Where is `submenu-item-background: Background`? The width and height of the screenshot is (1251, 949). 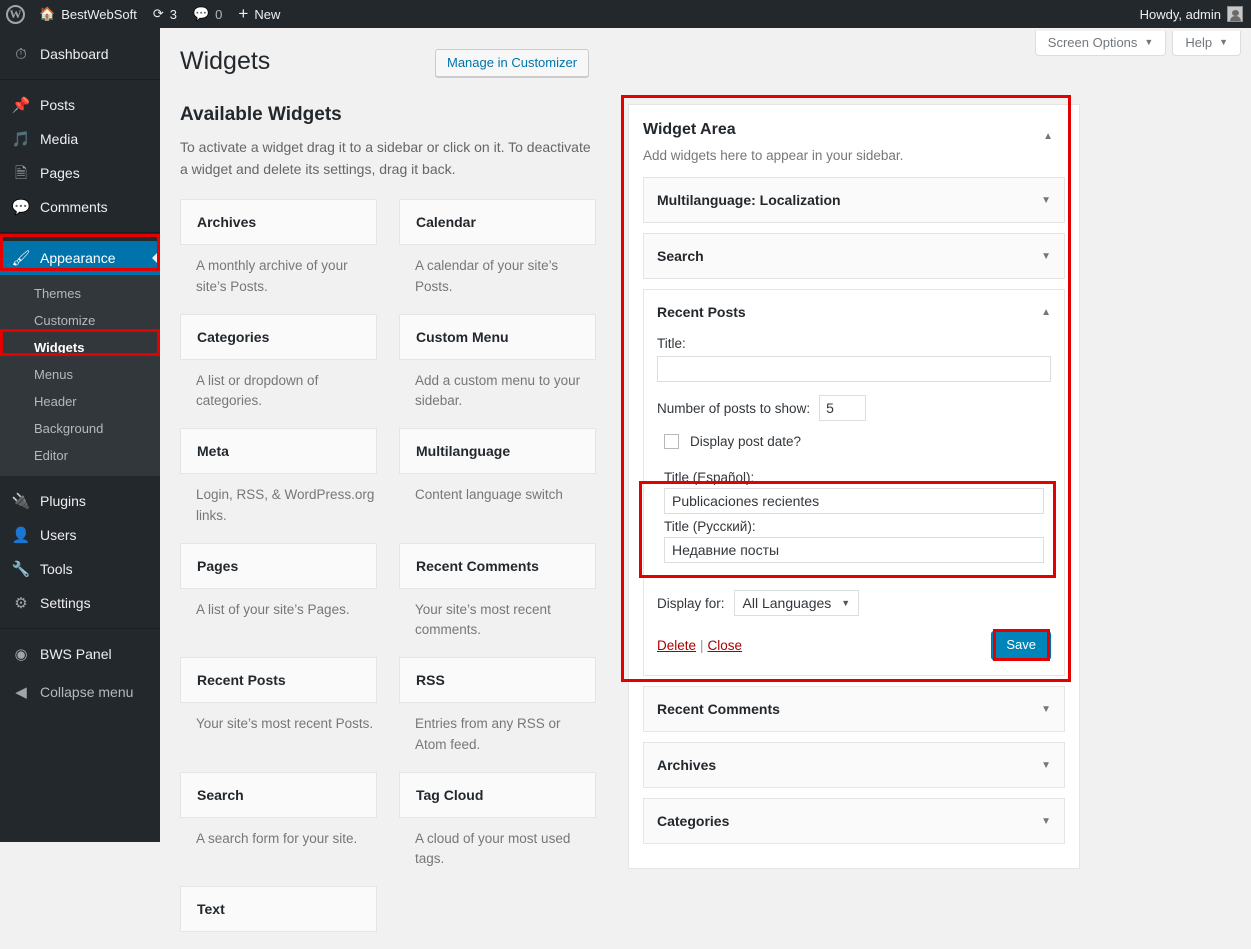 submenu-item-background: Background is located at coordinates (80, 428).